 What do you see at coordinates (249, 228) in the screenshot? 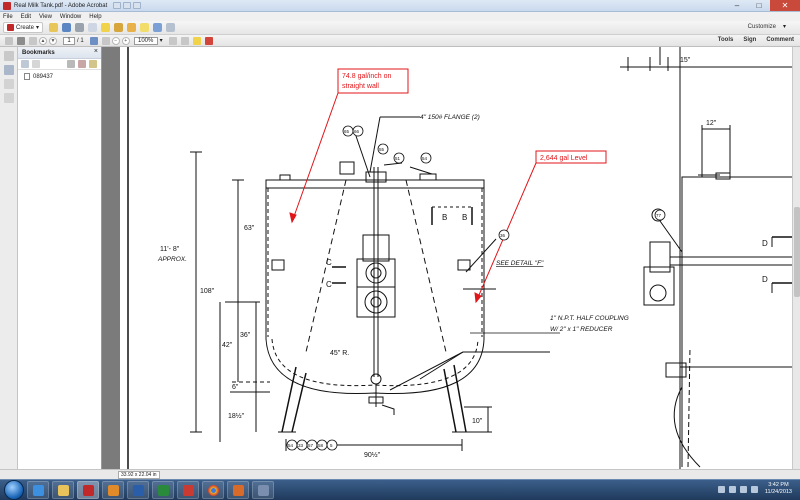
I see `dim-63-label: 63"` at bounding box center [249, 228].